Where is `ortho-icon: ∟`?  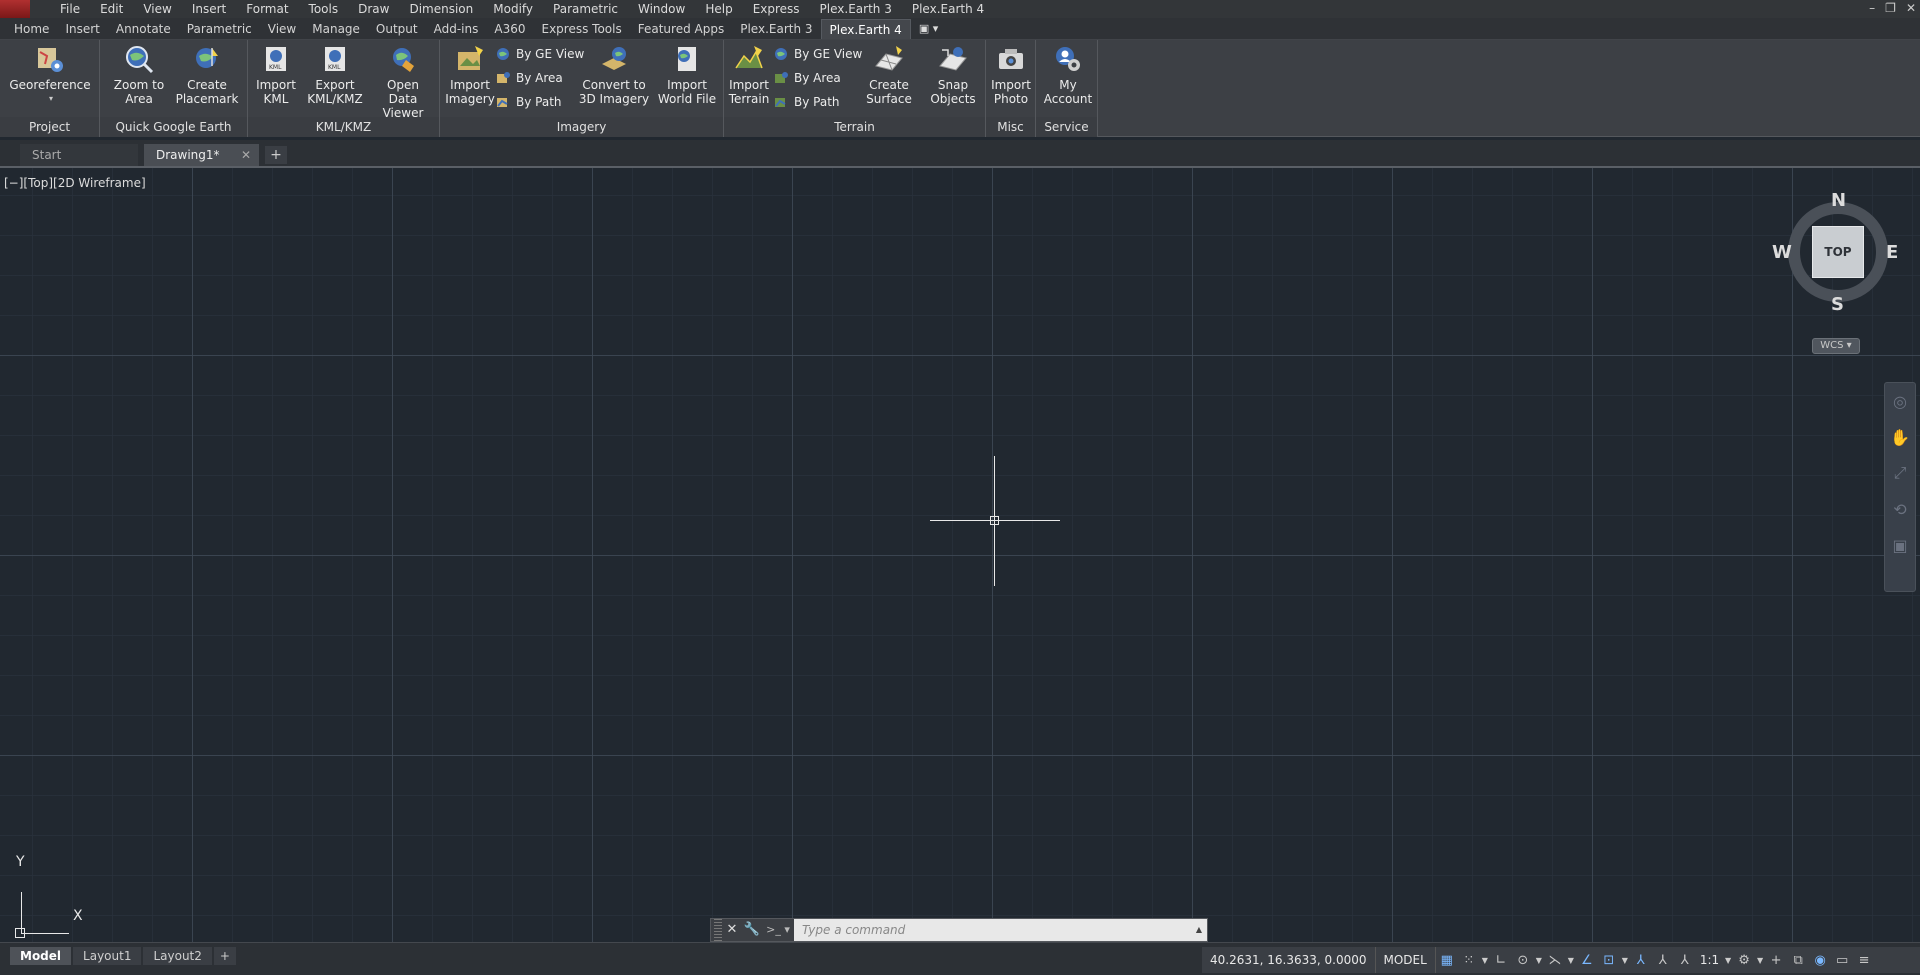 ortho-icon: ∟ is located at coordinates (1501, 960).